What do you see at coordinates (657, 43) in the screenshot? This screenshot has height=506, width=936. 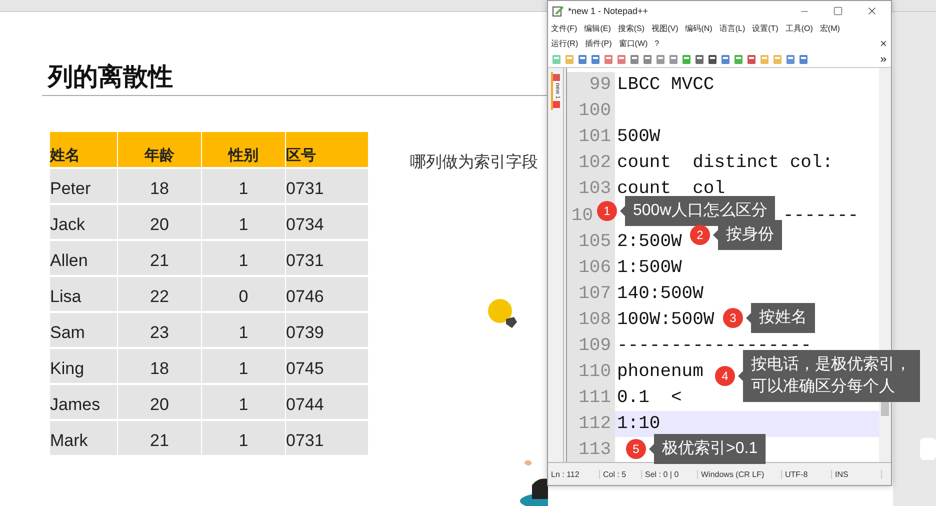 I see `menu-item: ?` at bounding box center [657, 43].